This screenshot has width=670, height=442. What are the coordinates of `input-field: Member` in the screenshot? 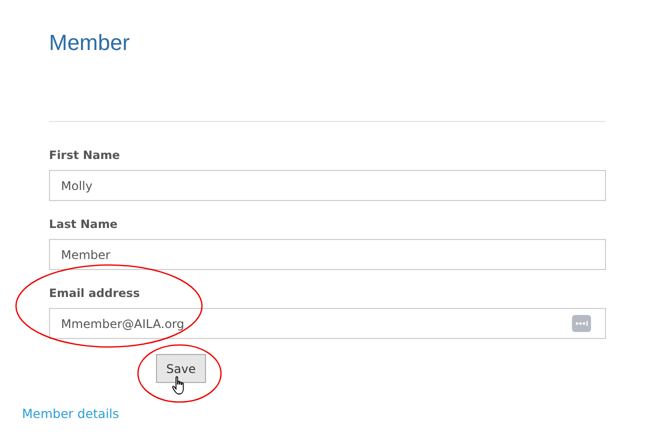 It's located at (327, 254).